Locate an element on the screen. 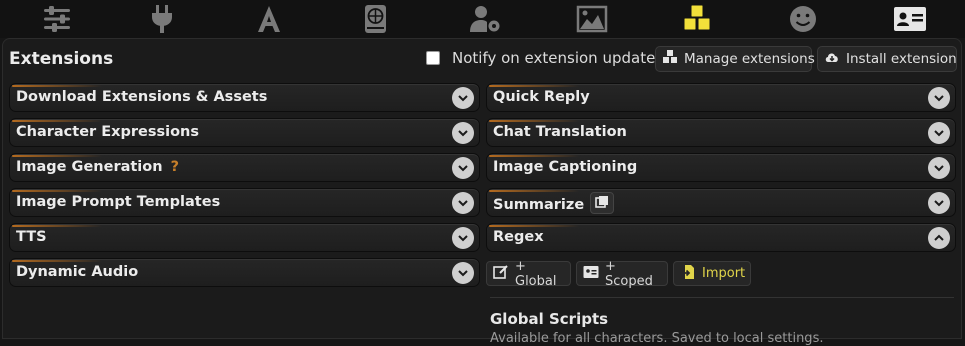 This screenshot has height=346, width=965. global-scripts-title: Global Scripts is located at coordinates (549, 319).